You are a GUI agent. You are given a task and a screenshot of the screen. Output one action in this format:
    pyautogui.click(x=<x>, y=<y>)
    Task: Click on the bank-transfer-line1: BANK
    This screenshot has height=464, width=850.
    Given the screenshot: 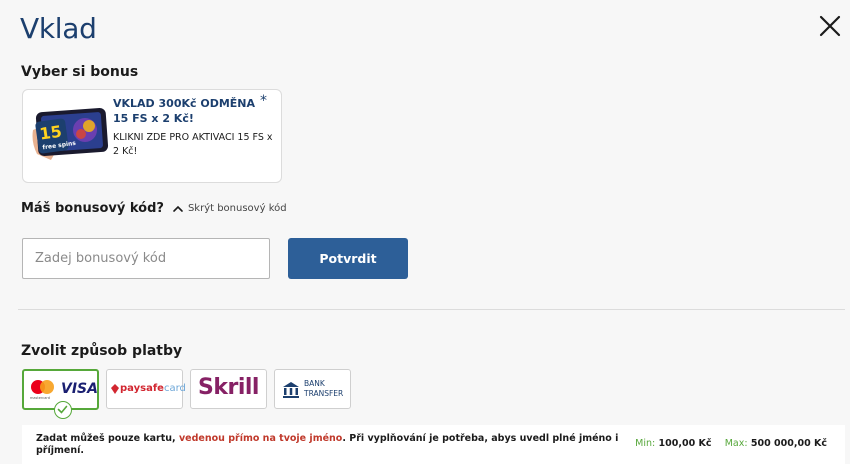 What is the action you would take?
    pyautogui.click(x=314, y=383)
    